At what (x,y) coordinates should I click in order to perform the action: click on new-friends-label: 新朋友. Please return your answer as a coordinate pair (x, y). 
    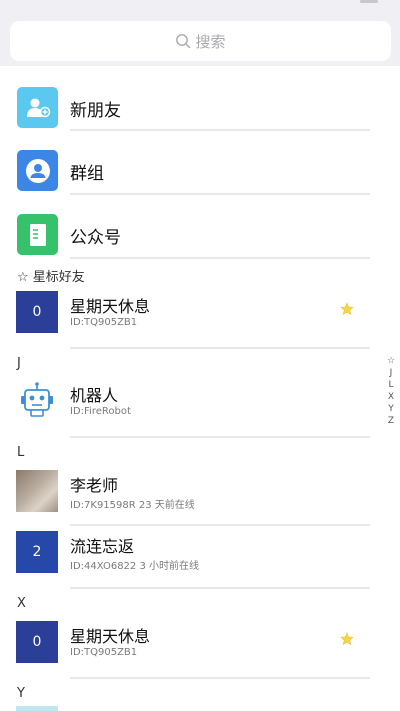
    Looking at the image, I should click on (95, 111).